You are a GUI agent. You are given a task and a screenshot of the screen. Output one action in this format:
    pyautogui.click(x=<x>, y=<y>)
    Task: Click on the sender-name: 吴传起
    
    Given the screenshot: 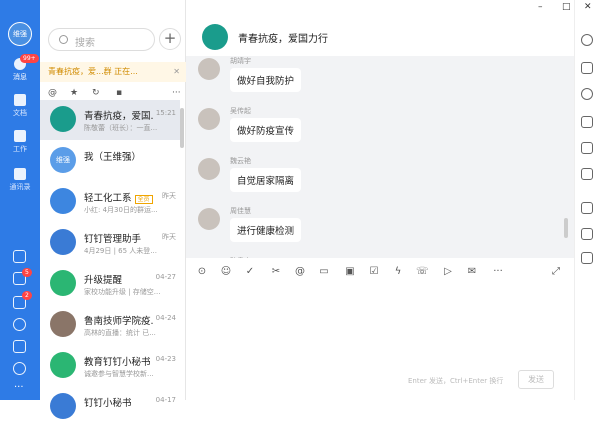 What is the action you would take?
    pyautogui.click(x=240, y=111)
    